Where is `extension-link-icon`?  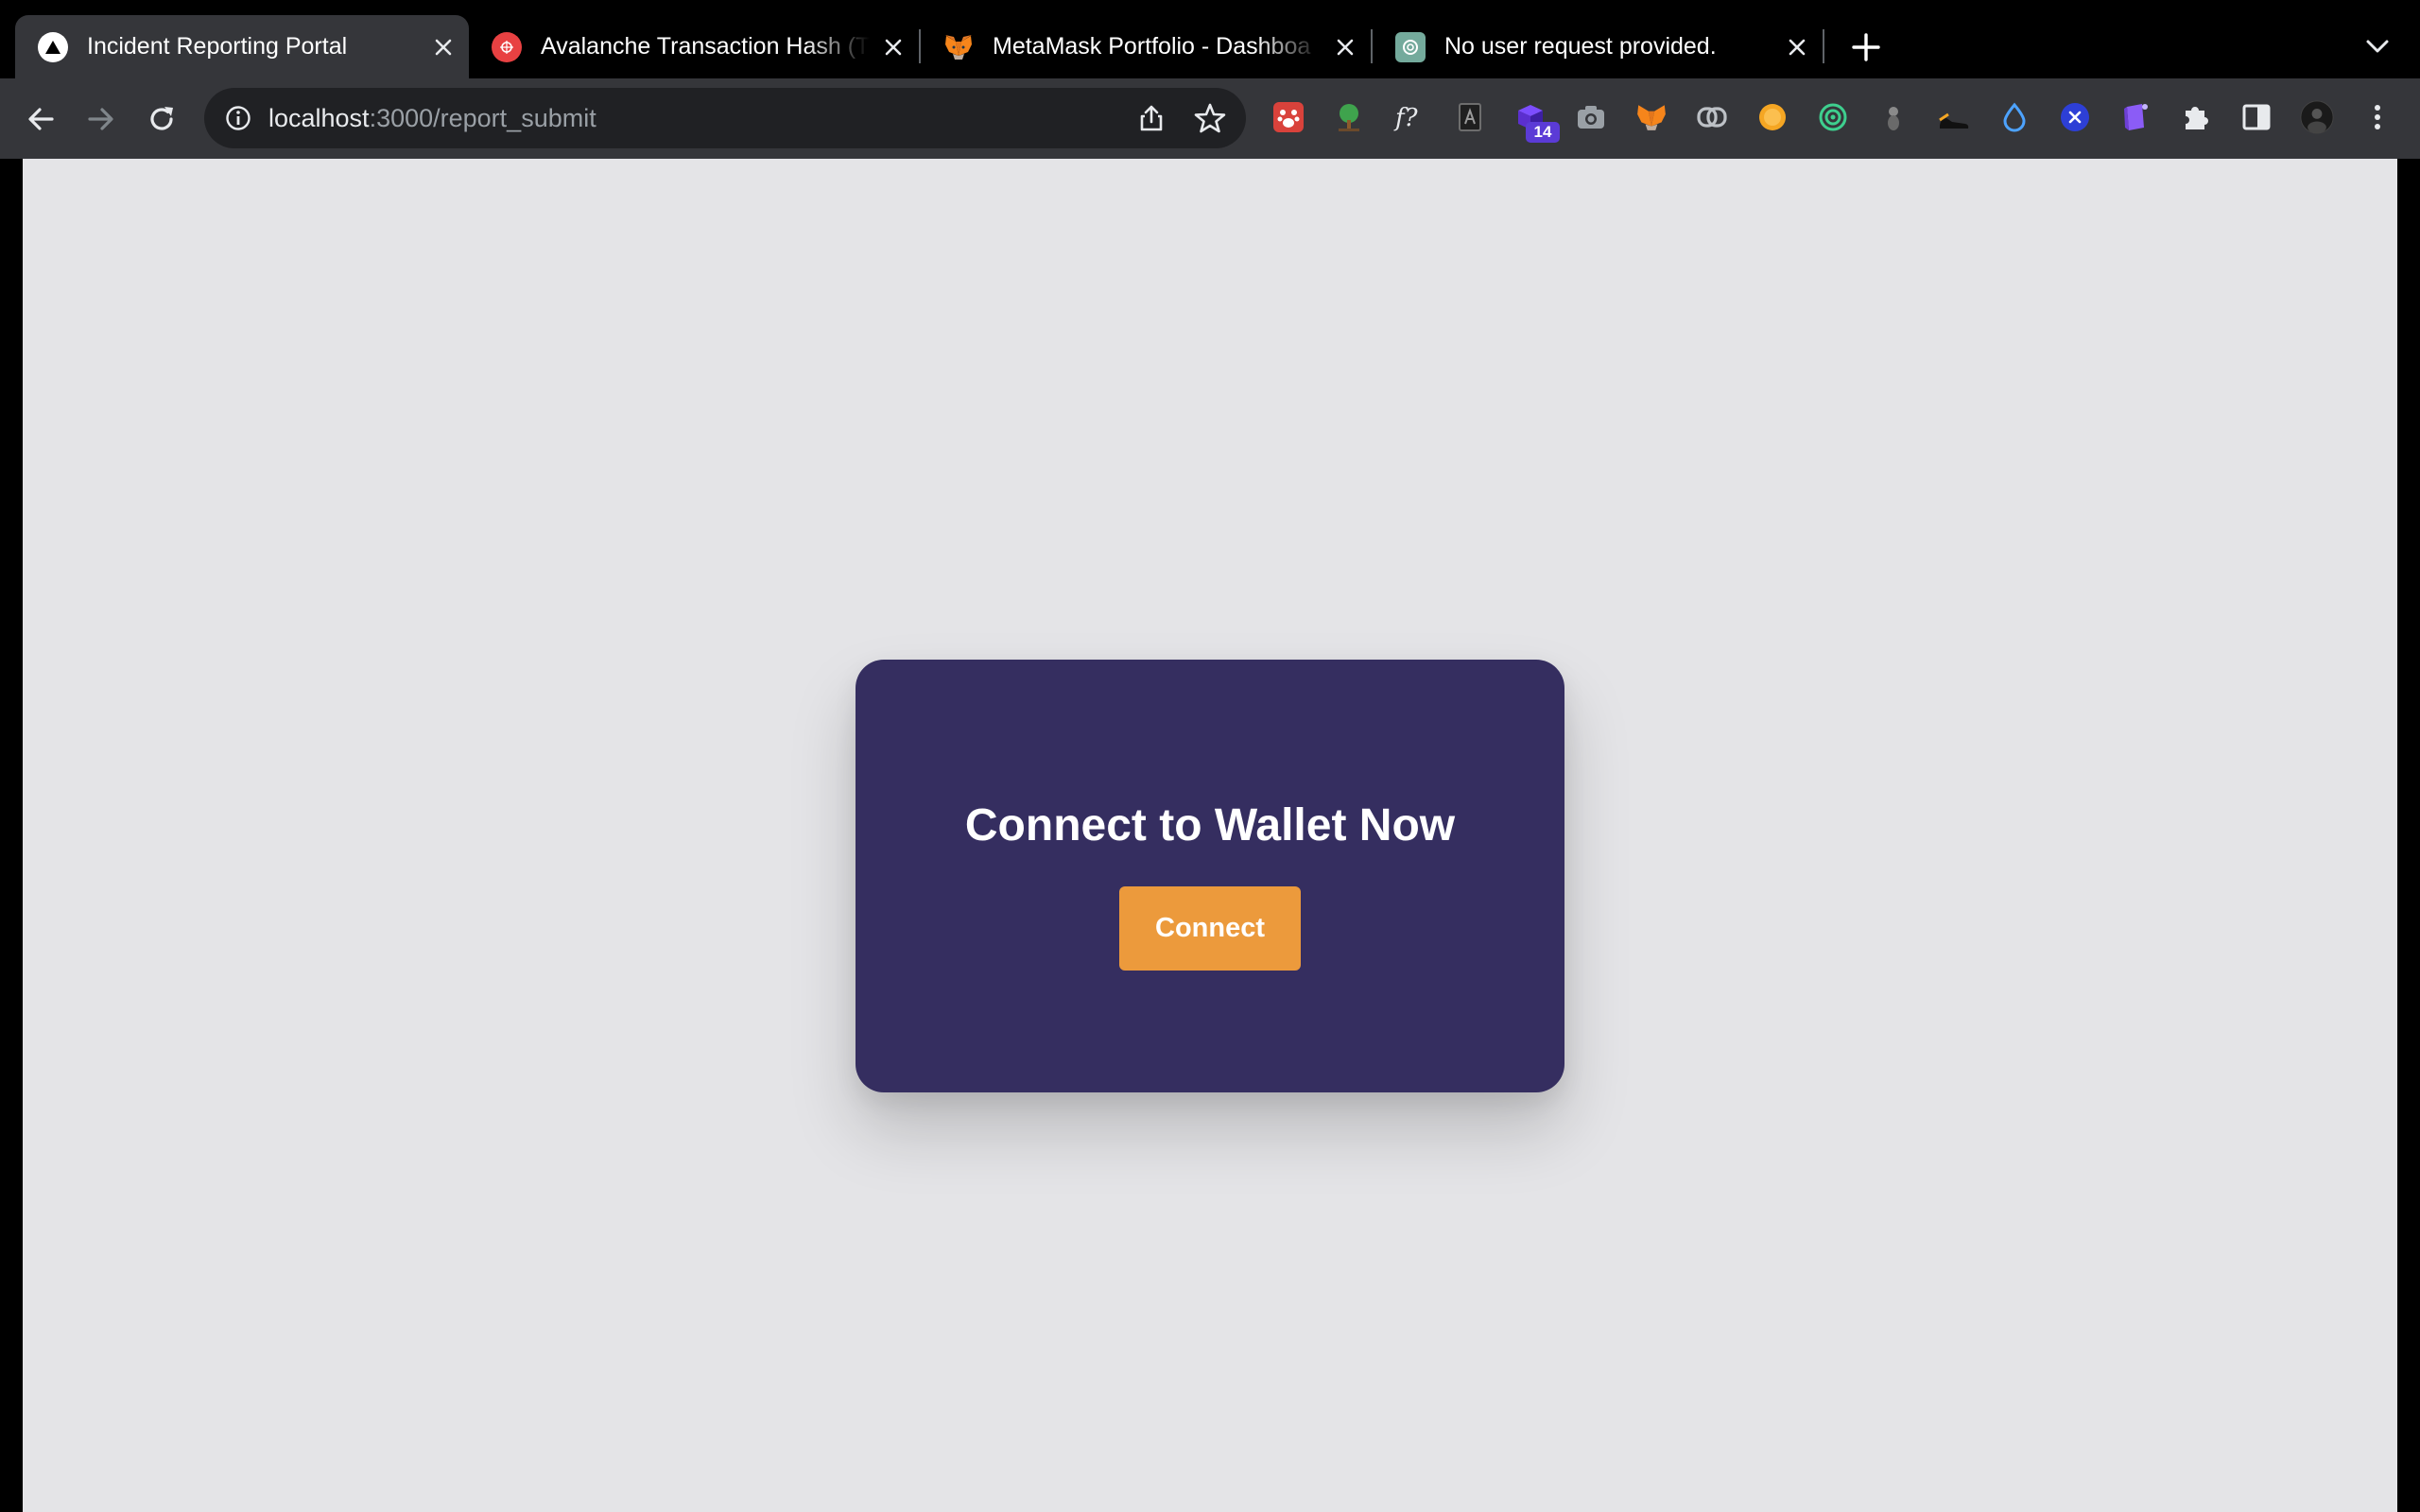 extension-link-icon is located at coordinates (1712, 117).